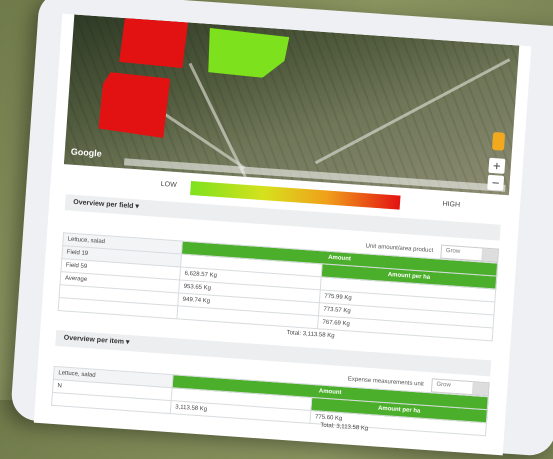 The image size is (553, 459). What do you see at coordinates (86, 152) in the screenshot?
I see `google-logo: Google` at bounding box center [86, 152].